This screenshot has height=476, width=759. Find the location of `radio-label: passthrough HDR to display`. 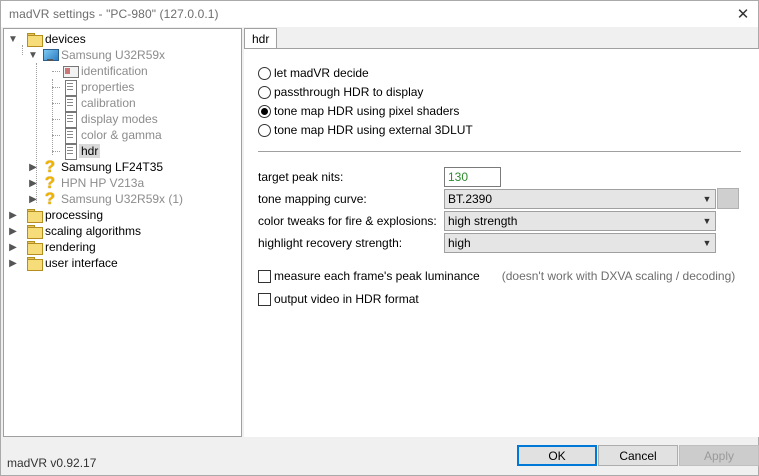

radio-label: passthrough HDR to display is located at coordinates (349, 92).